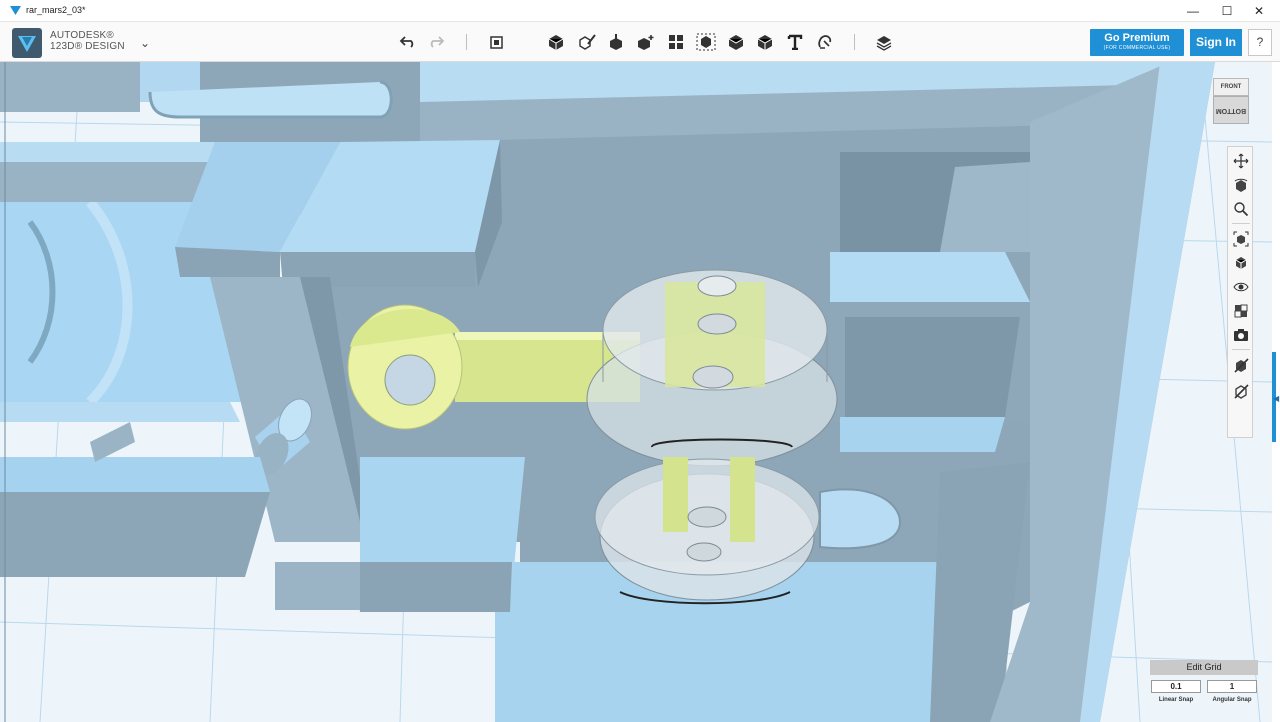  I want to click on hide-icon, so click(1241, 365).